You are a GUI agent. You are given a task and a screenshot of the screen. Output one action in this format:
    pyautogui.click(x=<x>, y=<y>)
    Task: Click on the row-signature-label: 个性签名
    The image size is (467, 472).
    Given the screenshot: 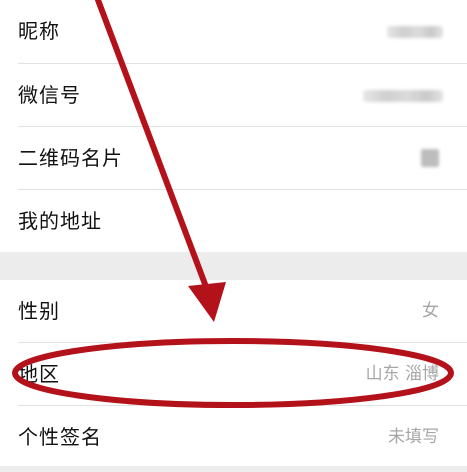 What is the action you would take?
    pyautogui.click(x=60, y=437)
    